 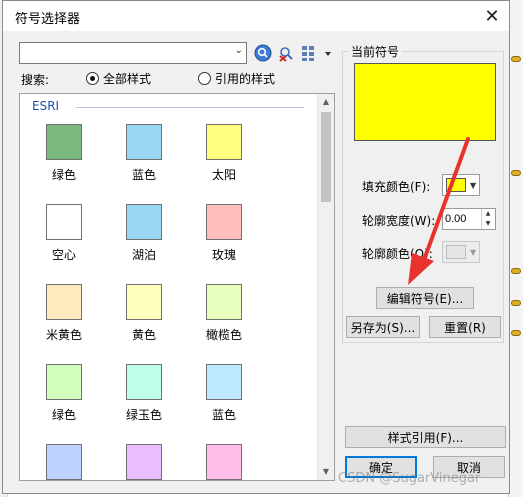 I want to click on scroll-up-arrow-icon: ▲, so click(x=326, y=102).